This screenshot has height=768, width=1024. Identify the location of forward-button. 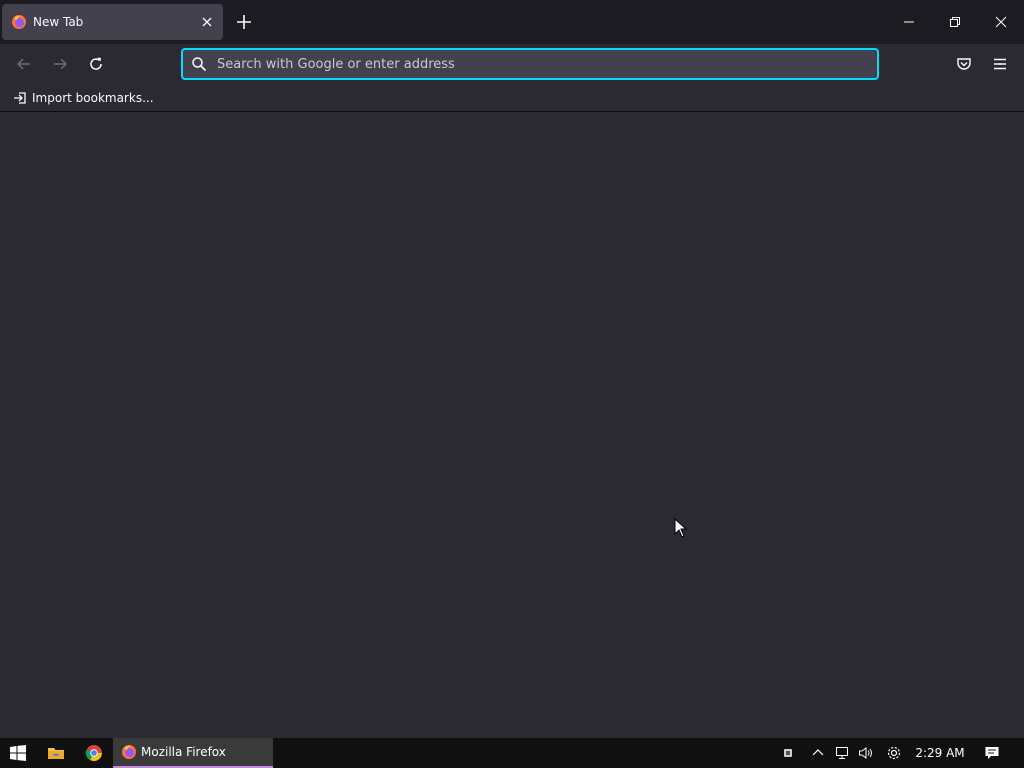
(60, 64).